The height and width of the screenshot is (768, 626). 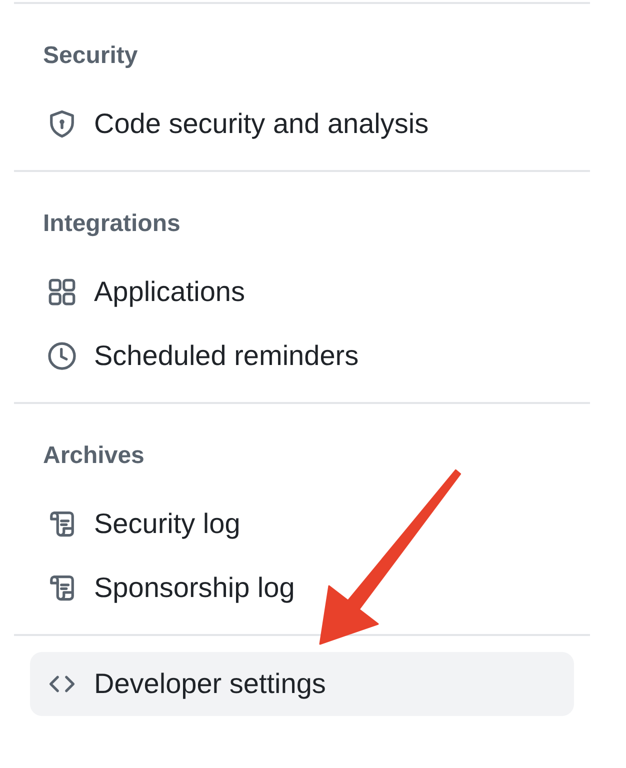 I want to click on section-heading: Security, so click(x=90, y=56).